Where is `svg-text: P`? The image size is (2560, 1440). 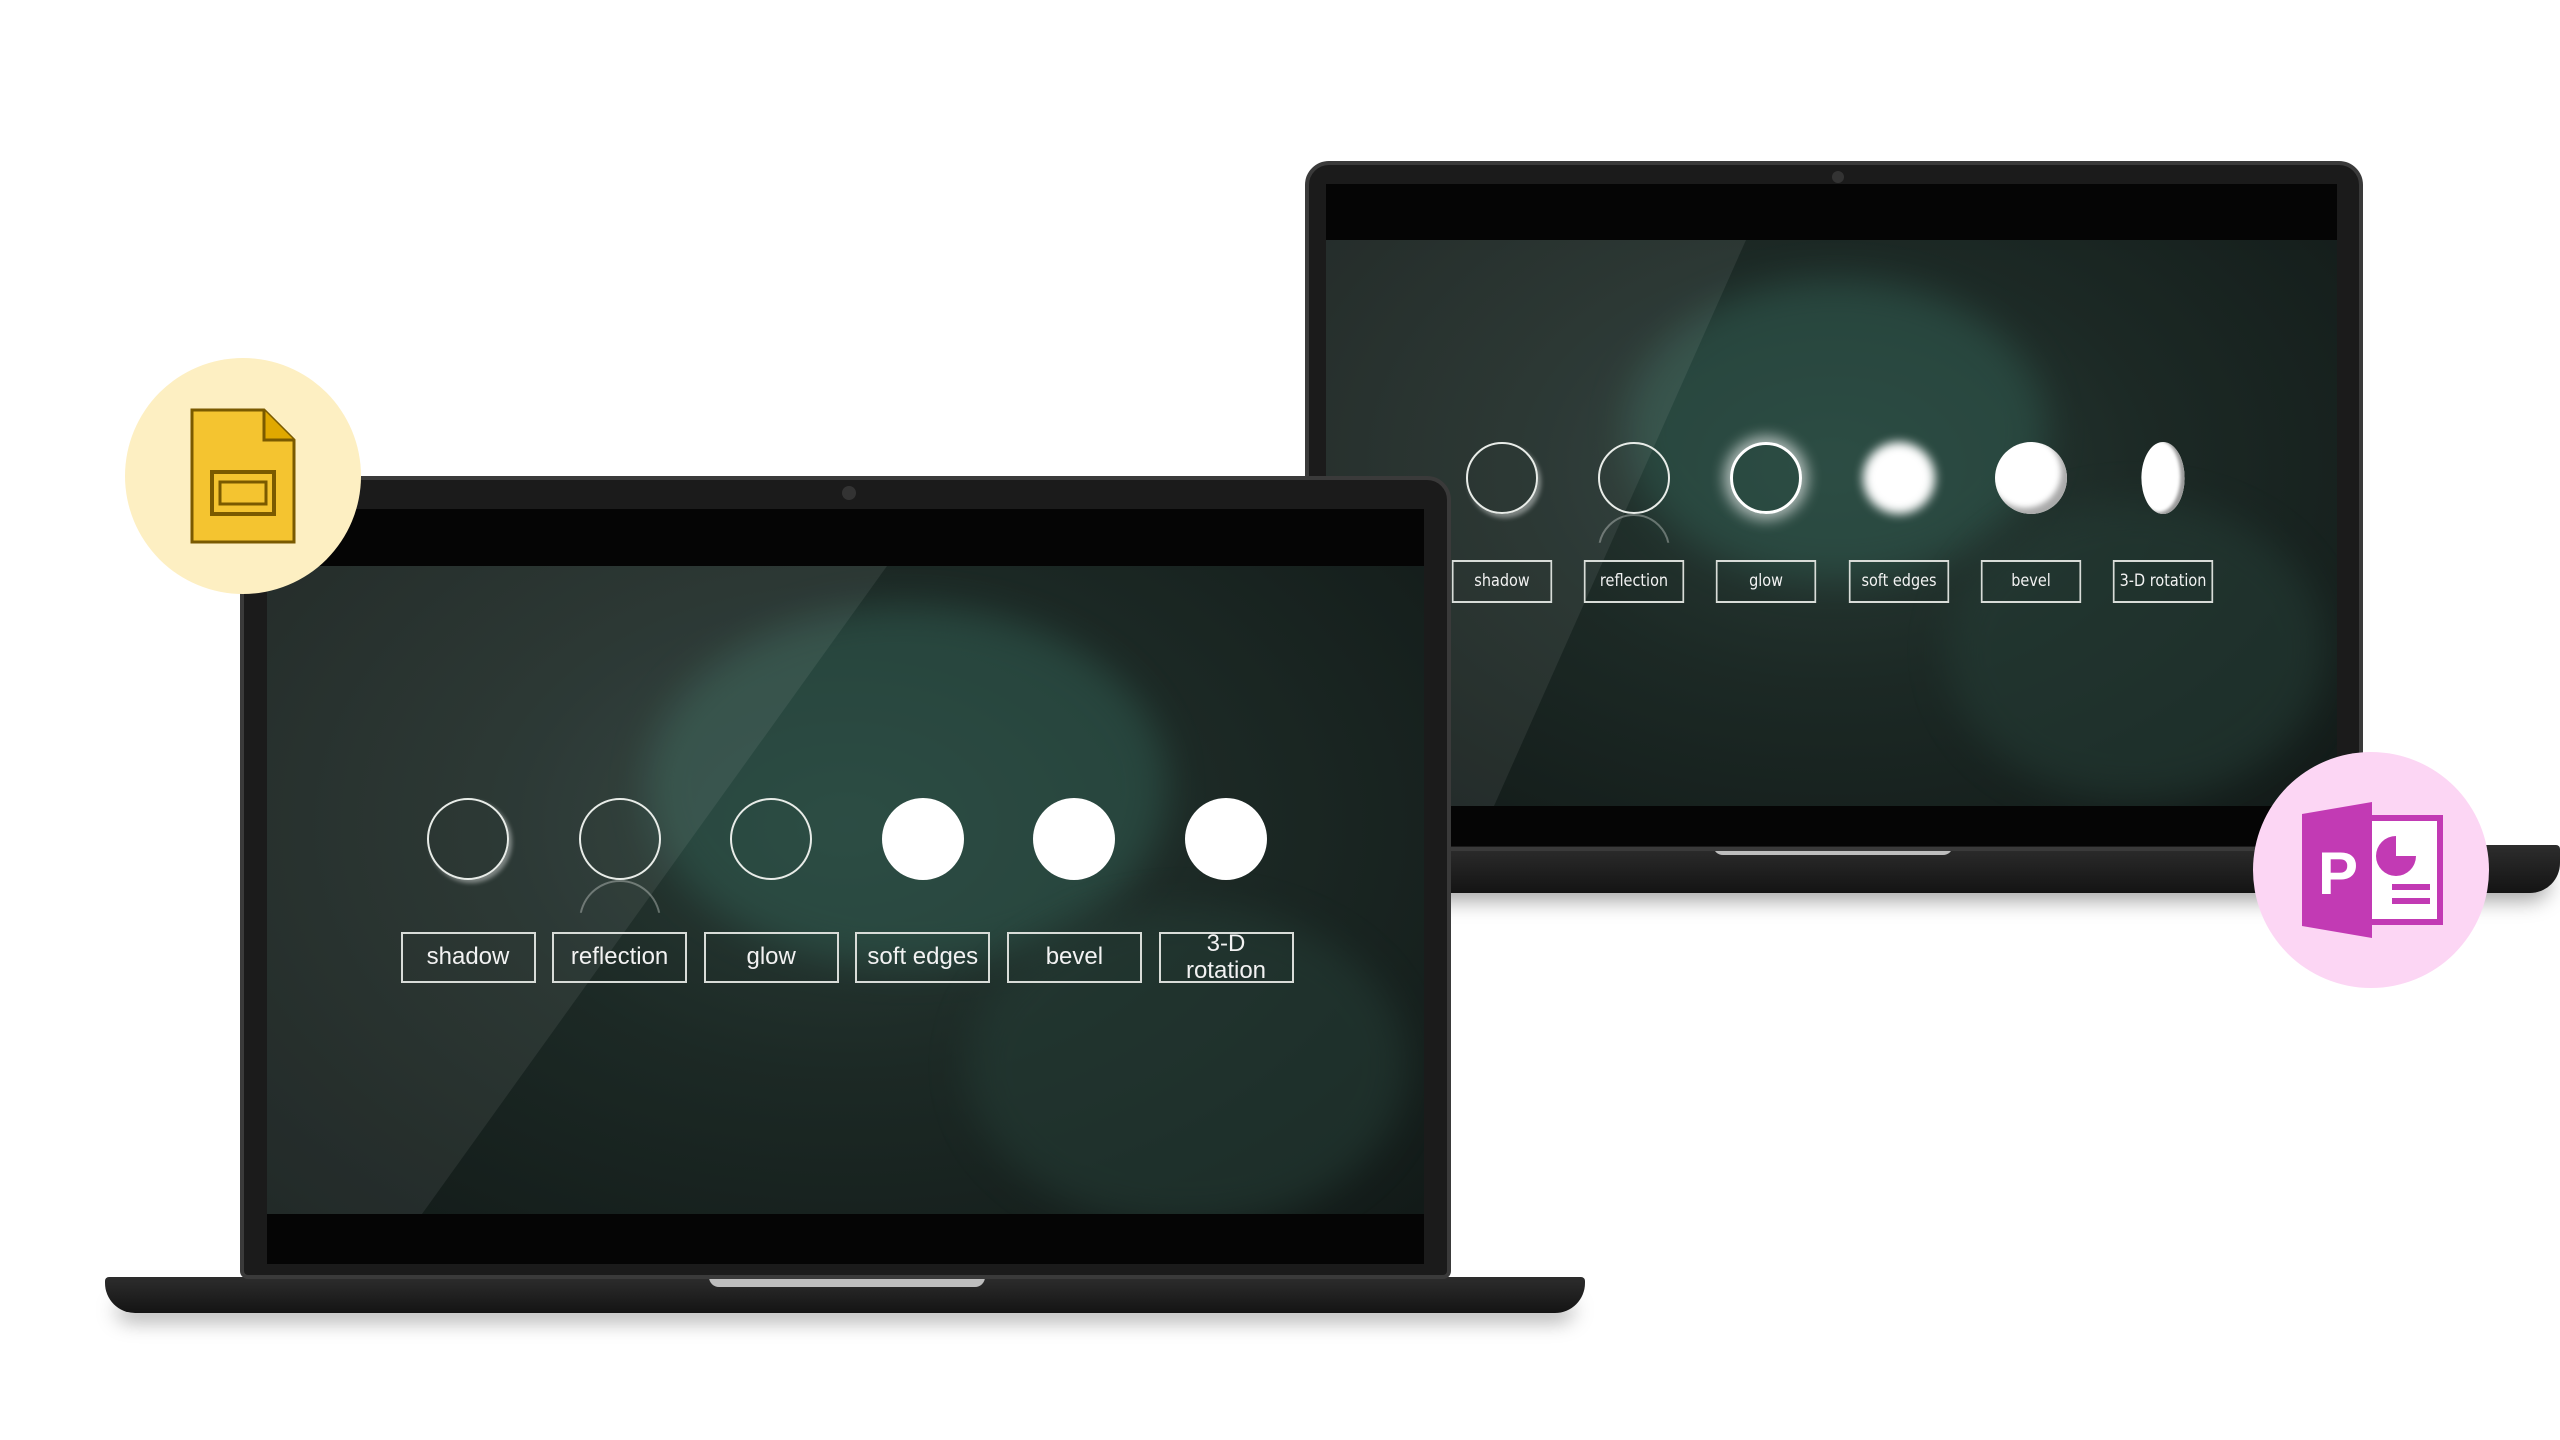
svg-text: P is located at coordinates (2338, 873).